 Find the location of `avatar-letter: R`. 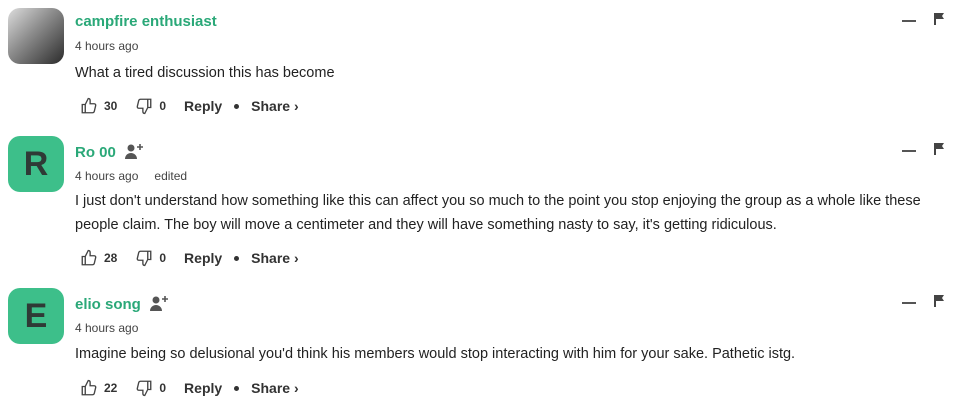

avatar-letter: R is located at coordinates (36, 163).